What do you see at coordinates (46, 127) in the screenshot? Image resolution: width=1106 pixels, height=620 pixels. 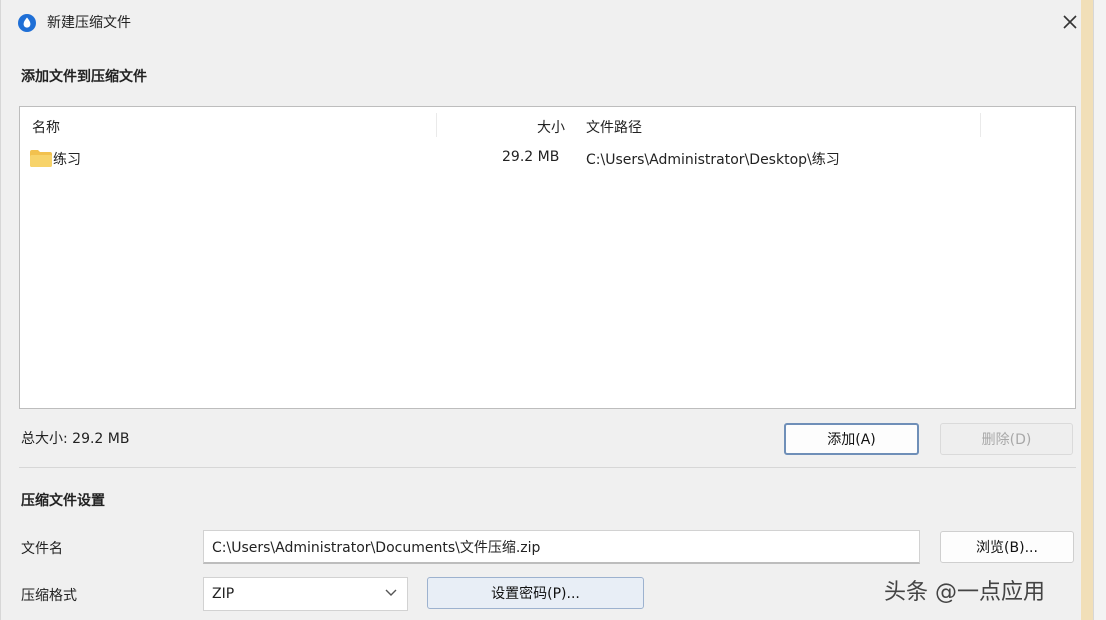 I see `column-header-name: 名称` at bounding box center [46, 127].